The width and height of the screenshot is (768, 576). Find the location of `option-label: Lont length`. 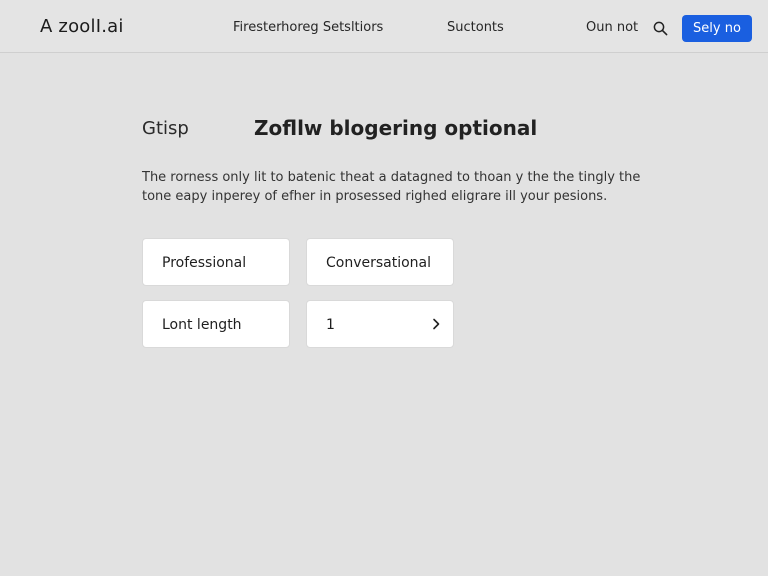

option-label: Lont length is located at coordinates (202, 325).